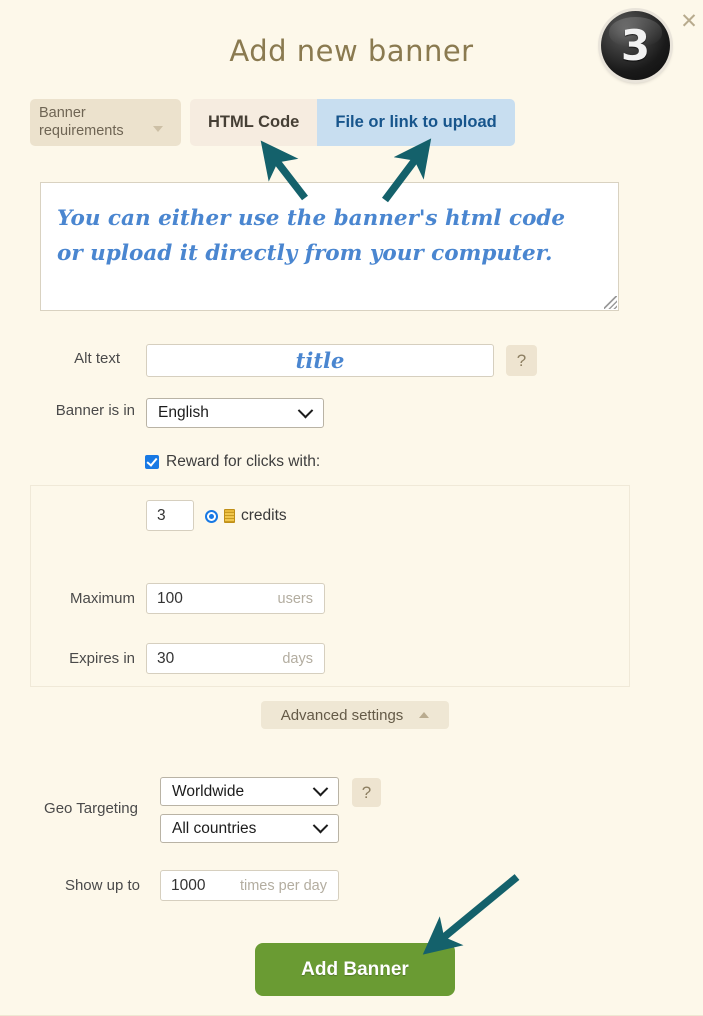 This screenshot has width=703, height=1016. Describe the element at coordinates (102, 598) in the screenshot. I see `maximum-label: Maximum` at that location.